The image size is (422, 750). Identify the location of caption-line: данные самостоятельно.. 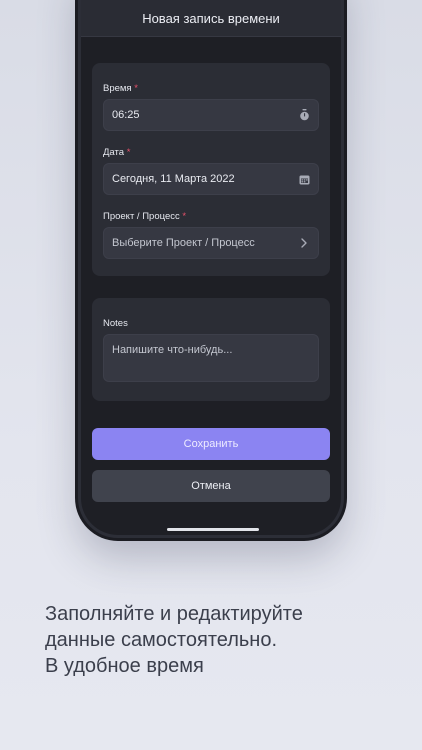
(161, 640).